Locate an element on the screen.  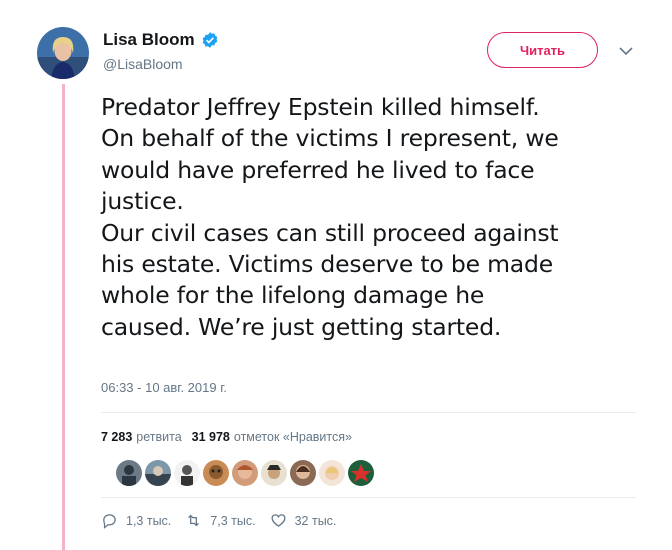
engagement-stats: 7 283 ретвита 31 978 отметок «Нравится» is located at coordinates (226, 437).